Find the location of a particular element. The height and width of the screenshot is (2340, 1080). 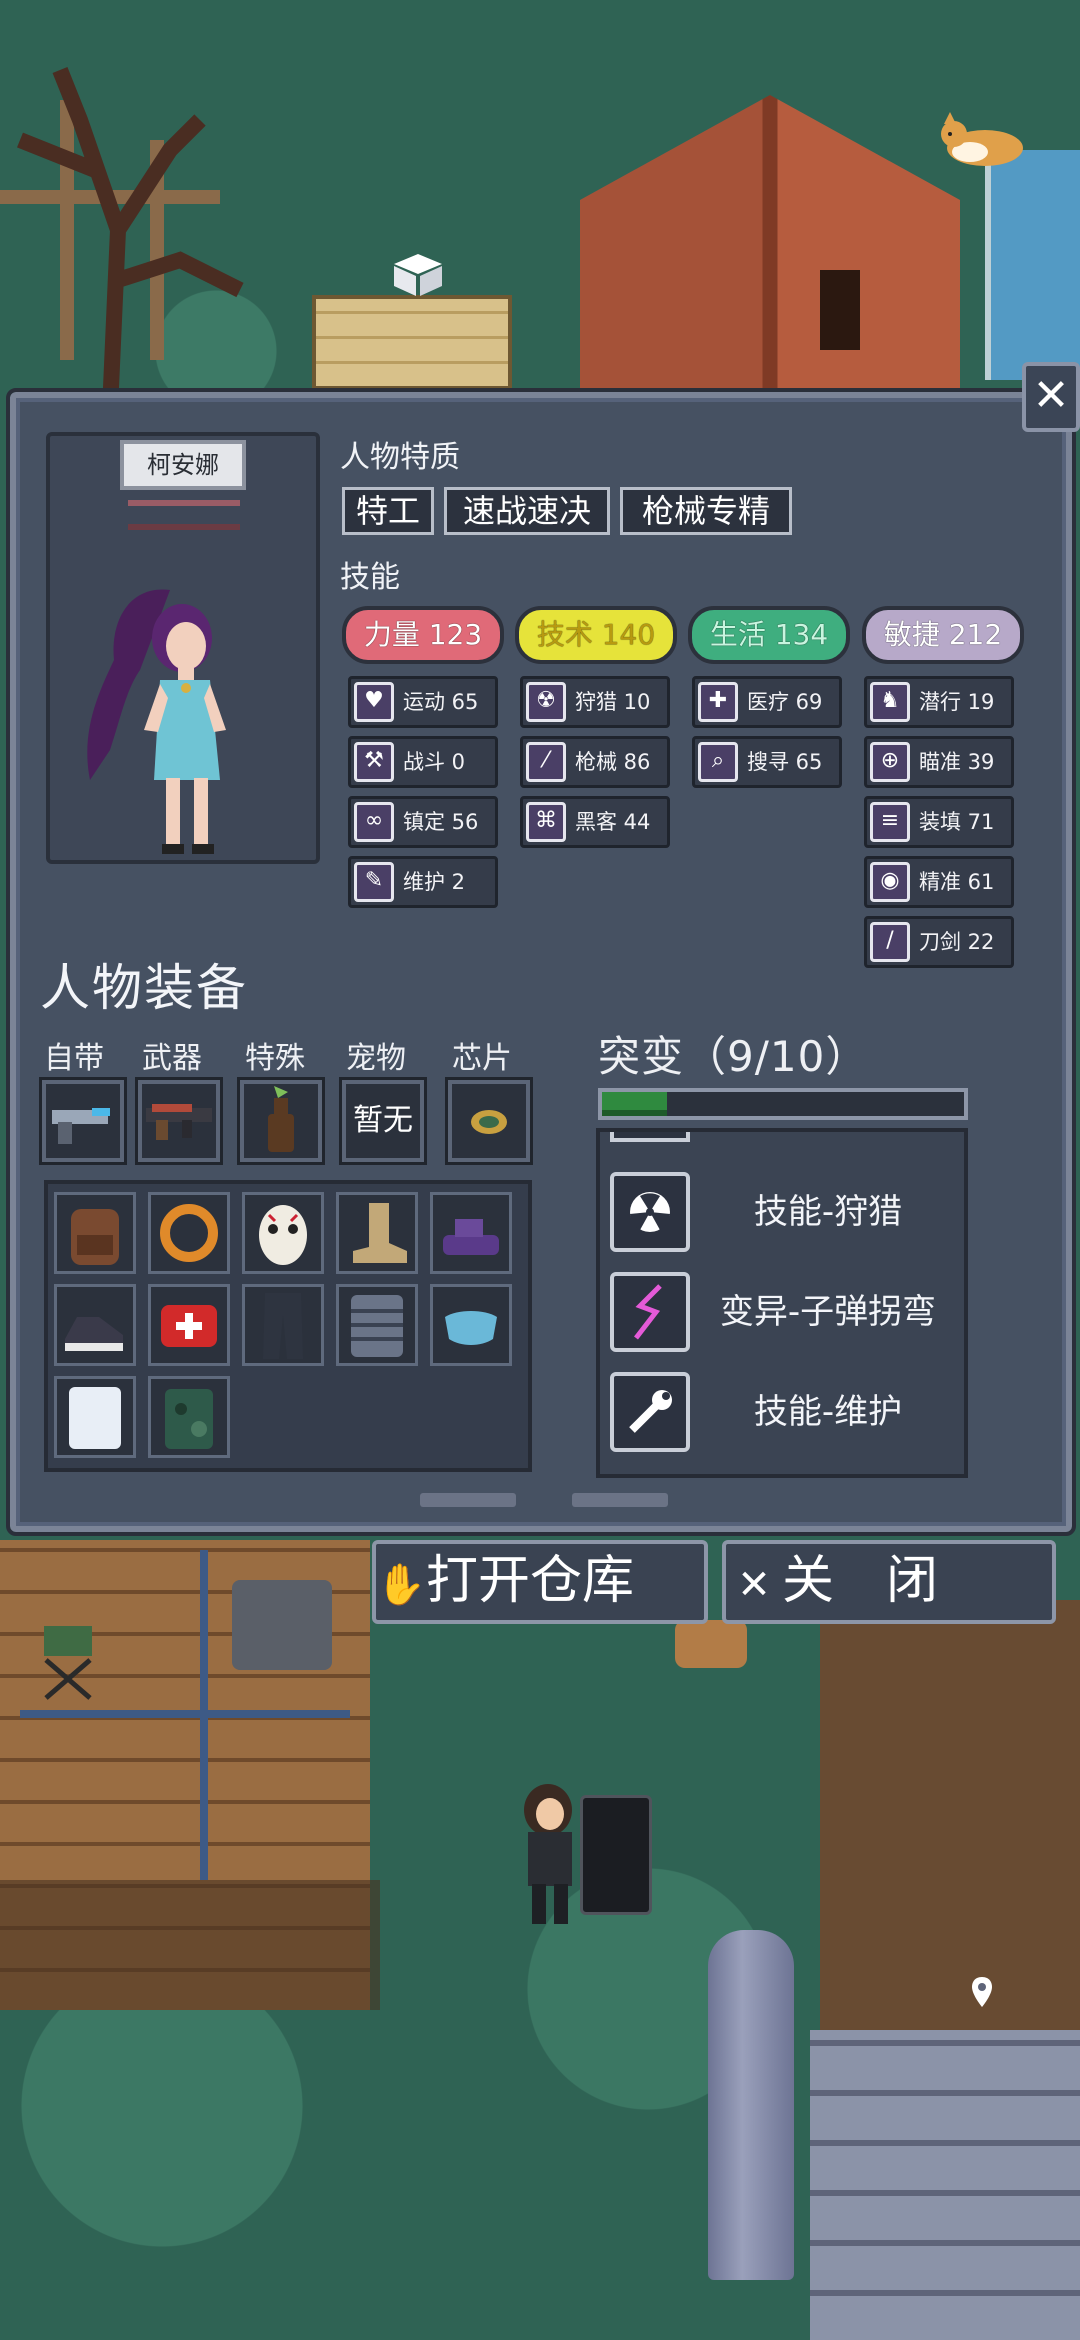

skill-firearms: ⁄ 枪械 86 is located at coordinates (595, 762).